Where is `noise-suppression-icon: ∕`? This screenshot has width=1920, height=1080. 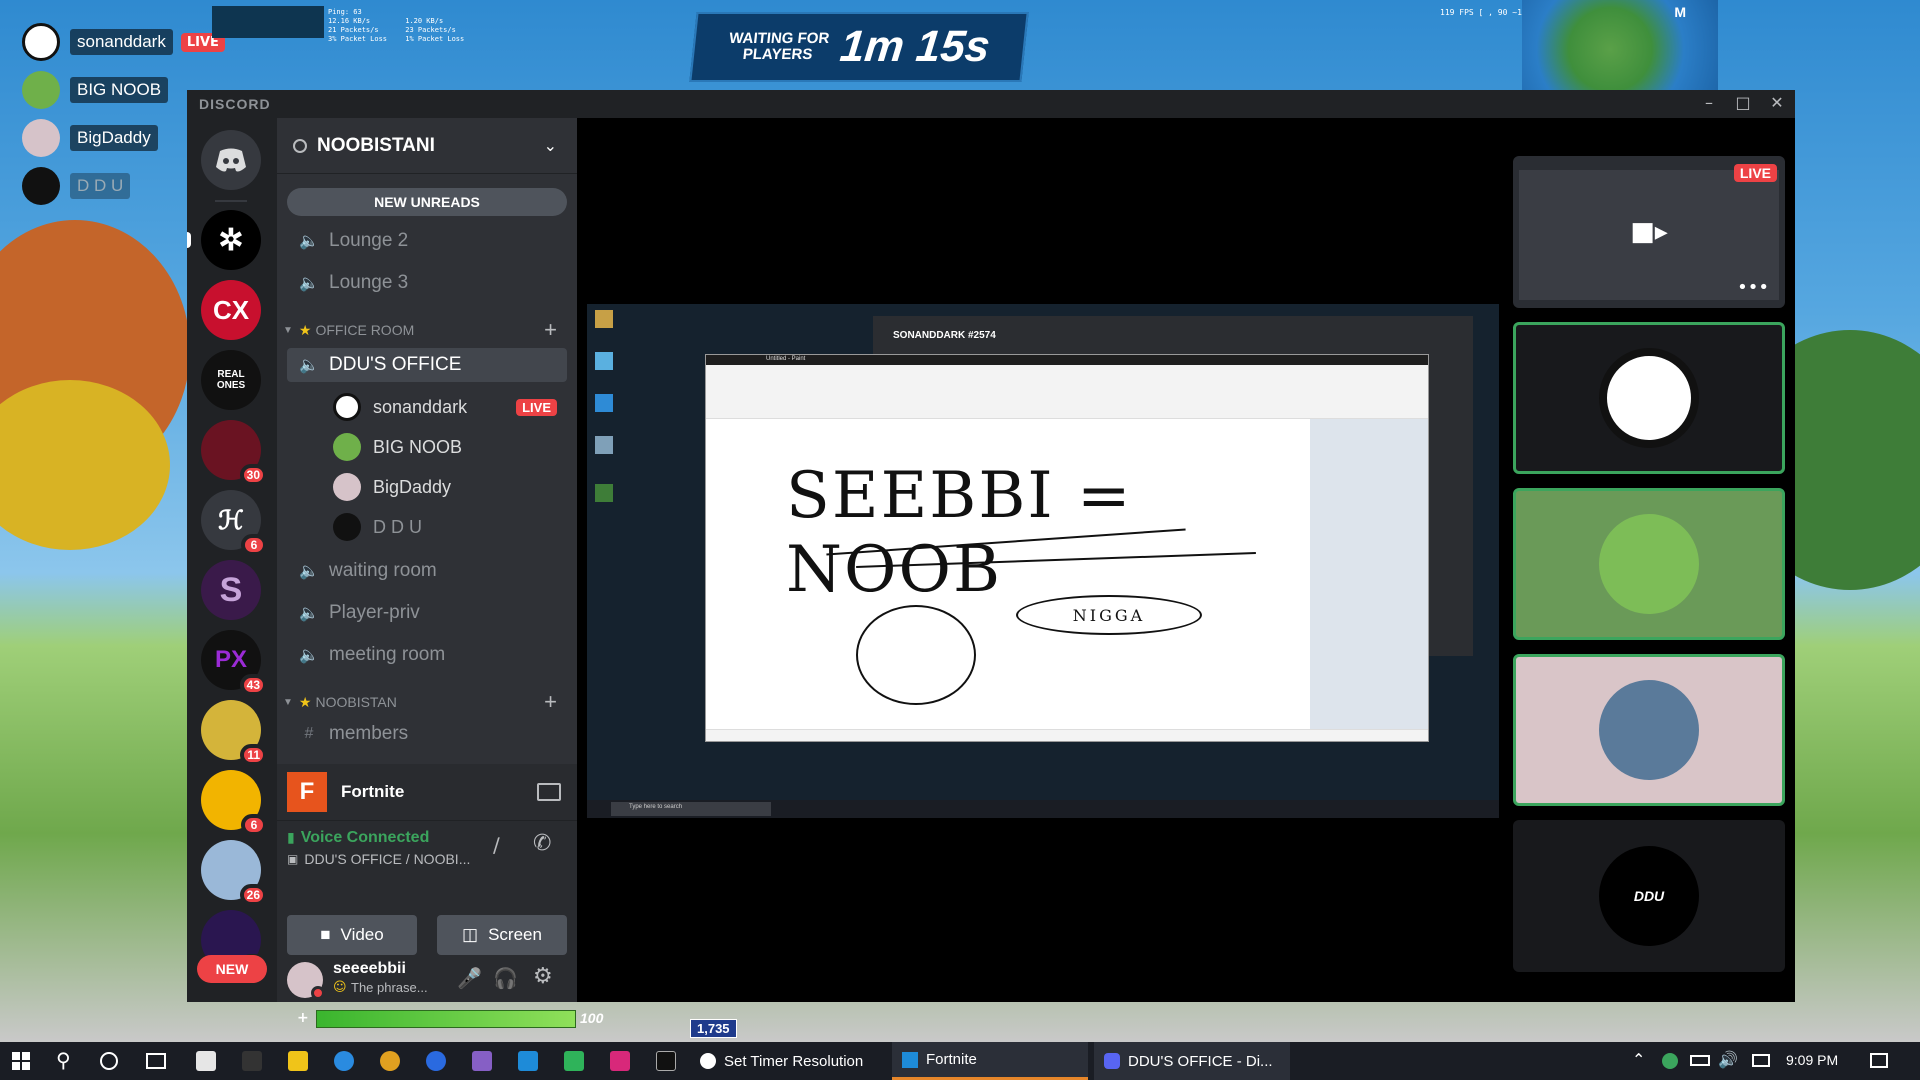
noise-suppression-icon: ∕ is located at coordinates (496, 845).